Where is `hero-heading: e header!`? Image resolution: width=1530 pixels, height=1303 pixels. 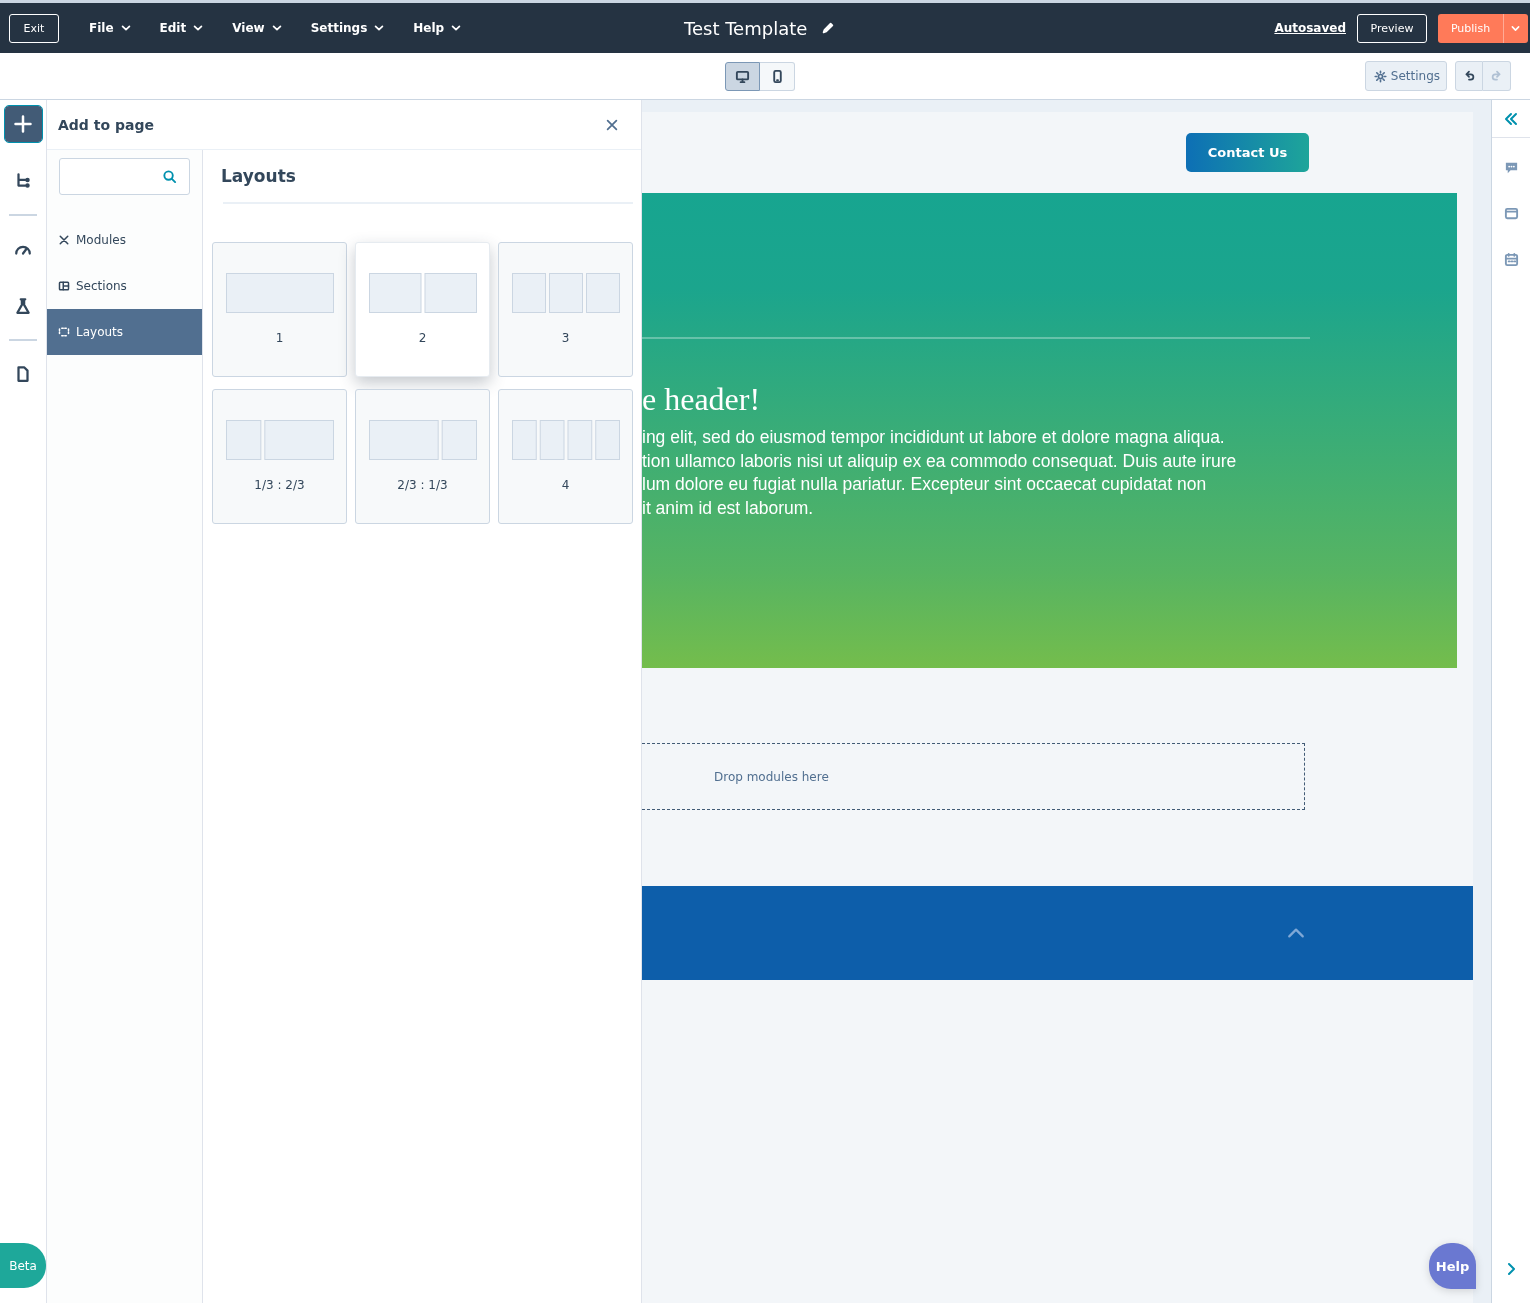
hero-heading: e header! is located at coordinates (702, 399).